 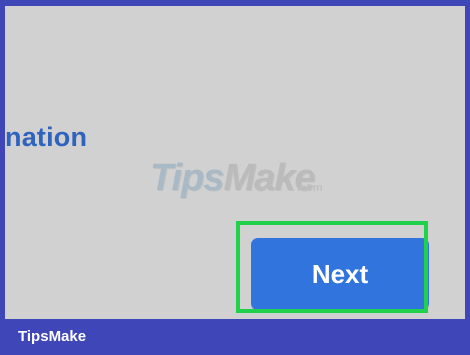 I want to click on watermark: TipsMake .com, so click(x=245, y=178).